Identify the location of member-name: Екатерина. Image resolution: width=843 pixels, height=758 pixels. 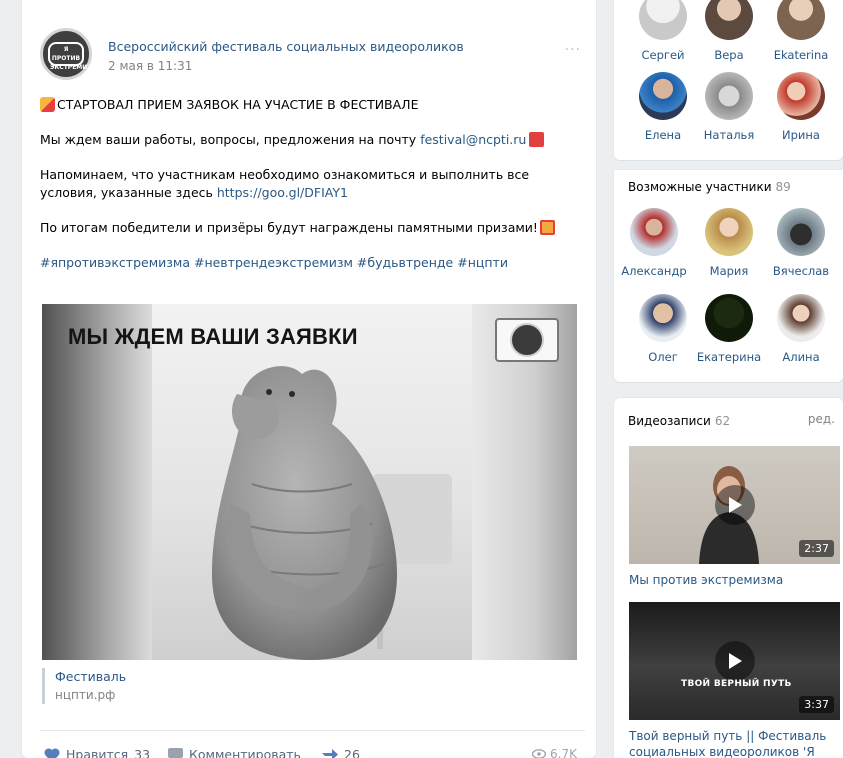
(729, 357).